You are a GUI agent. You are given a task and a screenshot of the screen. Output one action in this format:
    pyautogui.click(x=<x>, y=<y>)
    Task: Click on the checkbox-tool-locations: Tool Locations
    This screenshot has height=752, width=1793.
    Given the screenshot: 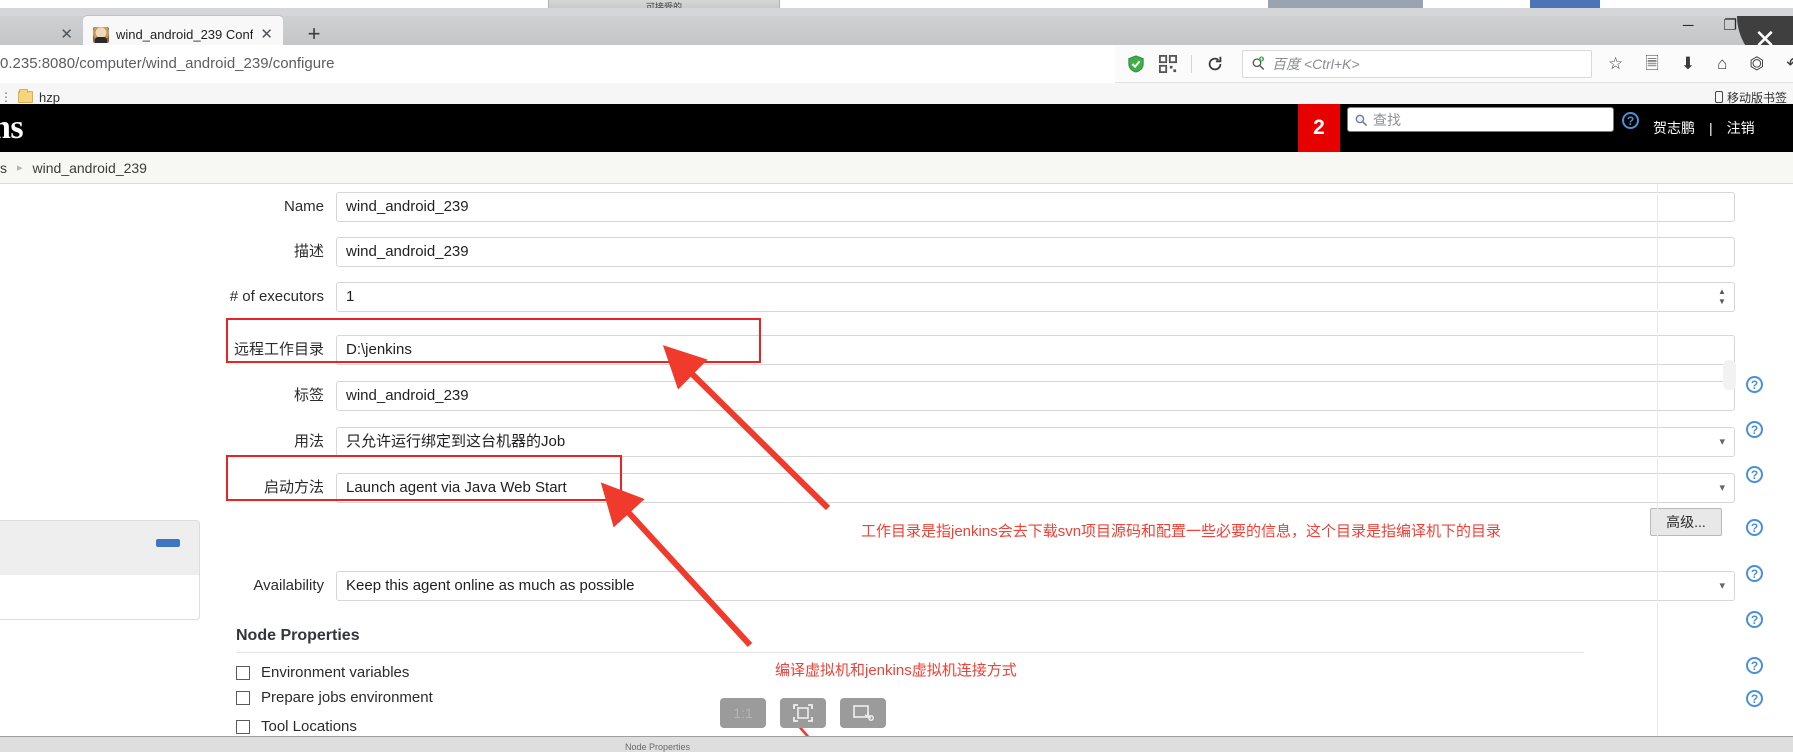 What is the action you would take?
    pyautogui.click(x=296, y=726)
    